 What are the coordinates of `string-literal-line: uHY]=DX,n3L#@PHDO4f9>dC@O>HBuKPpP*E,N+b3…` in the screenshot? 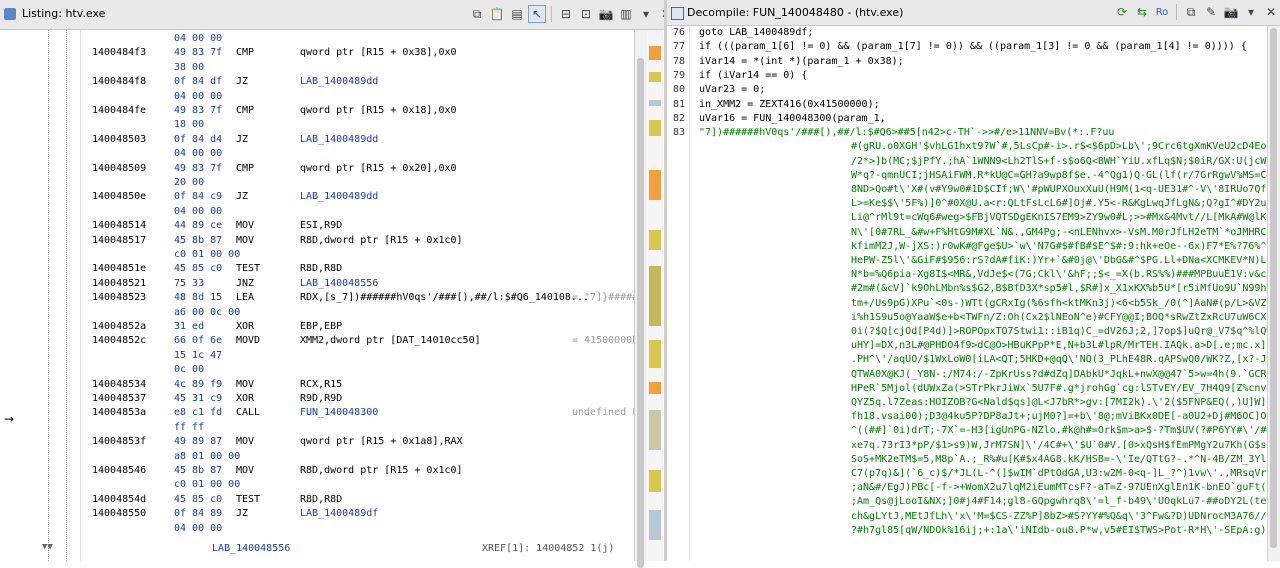 It's located at (1059, 346).